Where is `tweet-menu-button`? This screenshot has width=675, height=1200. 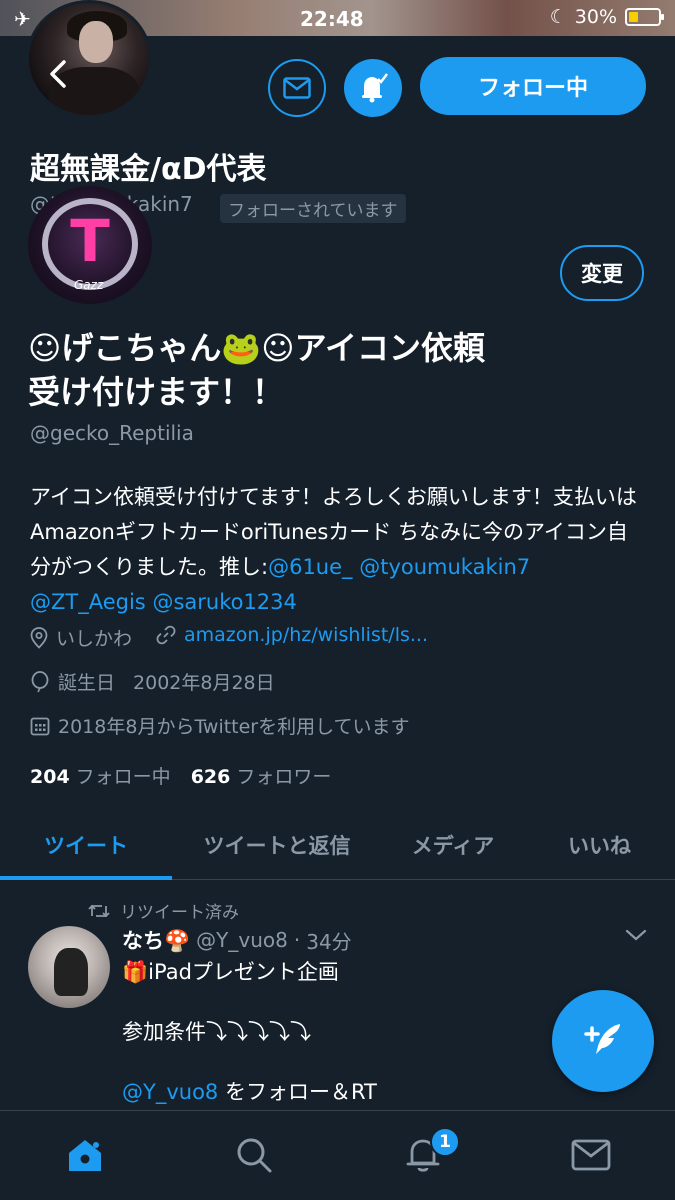 tweet-menu-button is located at coordinates (636, 936).